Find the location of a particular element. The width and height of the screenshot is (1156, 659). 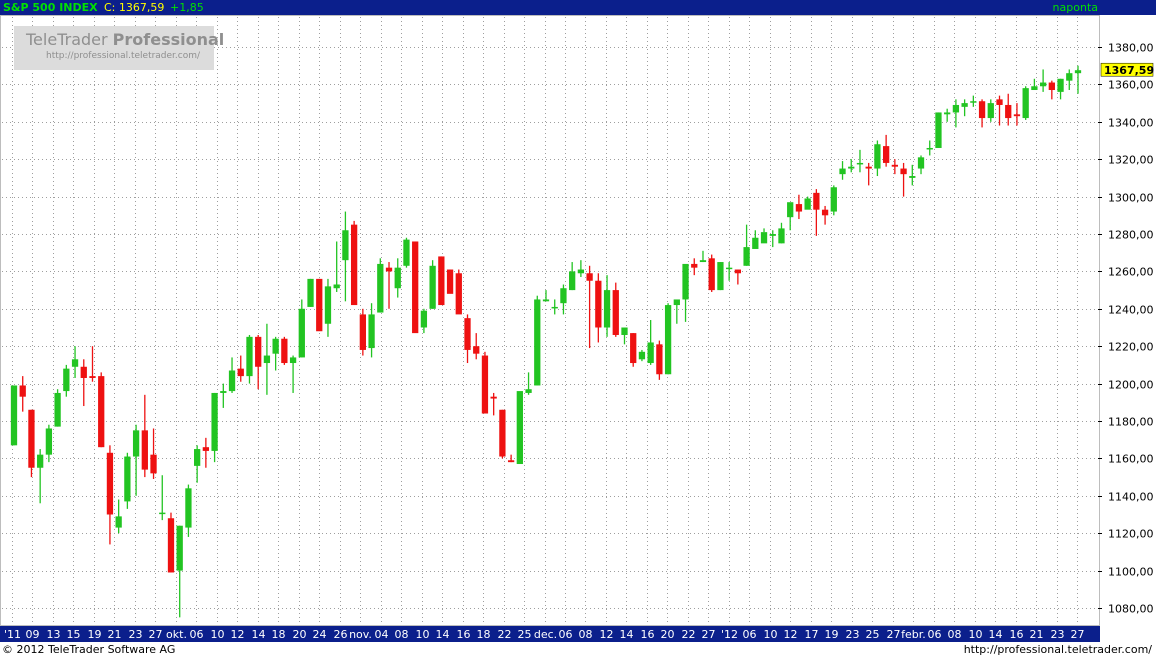

x-tick-label: 13 is located at coordinates (54, 634).